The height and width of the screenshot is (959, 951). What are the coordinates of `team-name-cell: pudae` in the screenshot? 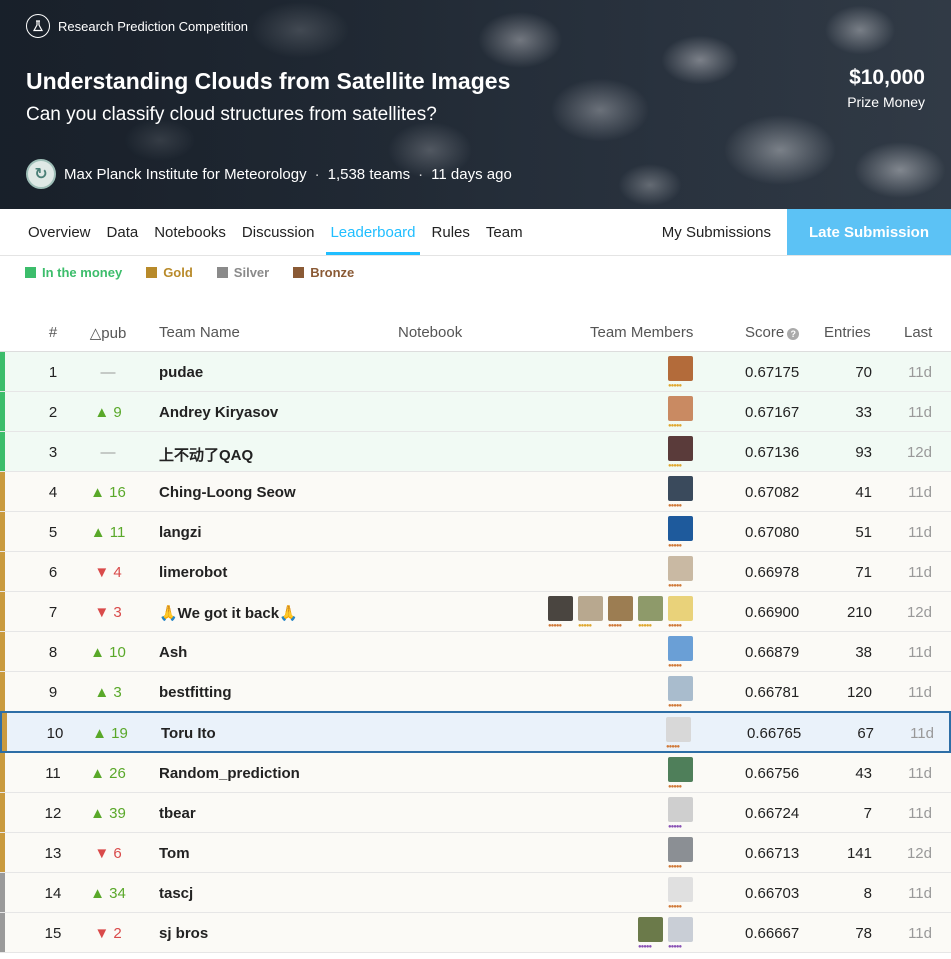 It's located at (181, 372).